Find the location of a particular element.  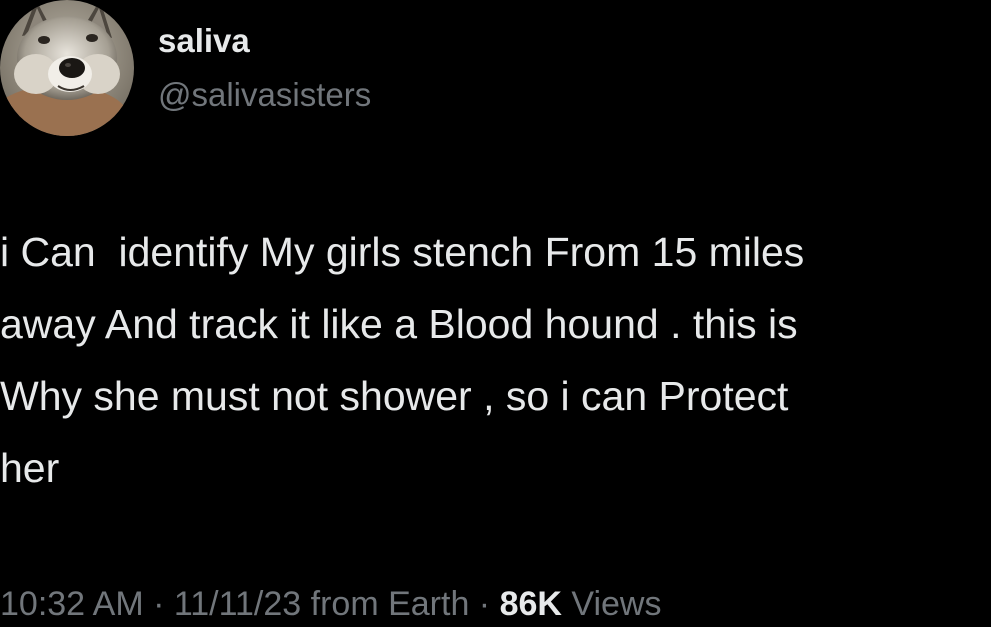

wolf-avatar-icon is located at coordinates (67, 68).